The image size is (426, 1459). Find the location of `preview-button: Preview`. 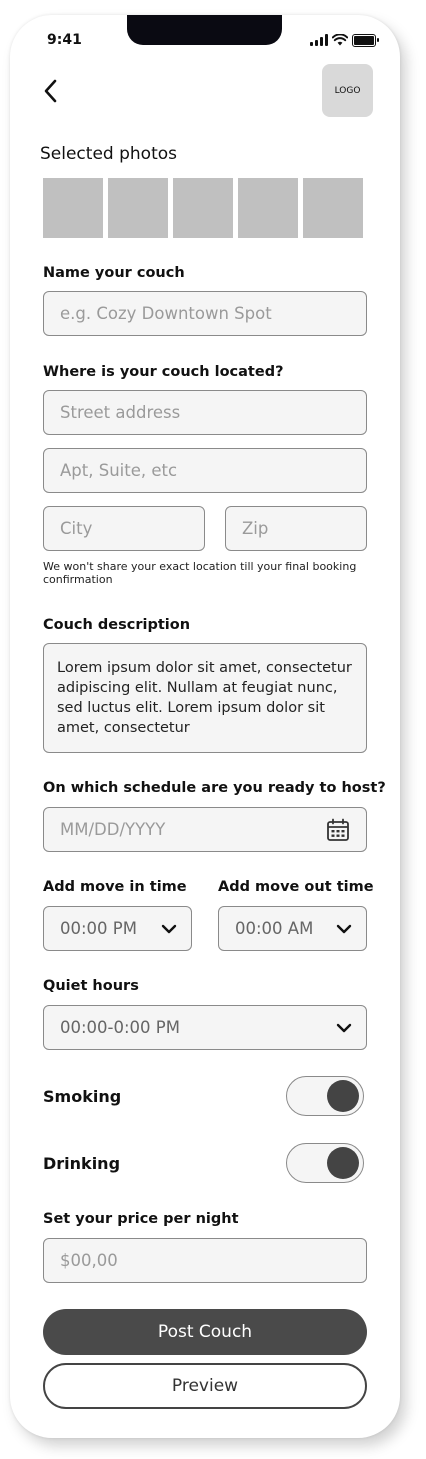

preview-button: Preview is located at coordinates (205, 1386).